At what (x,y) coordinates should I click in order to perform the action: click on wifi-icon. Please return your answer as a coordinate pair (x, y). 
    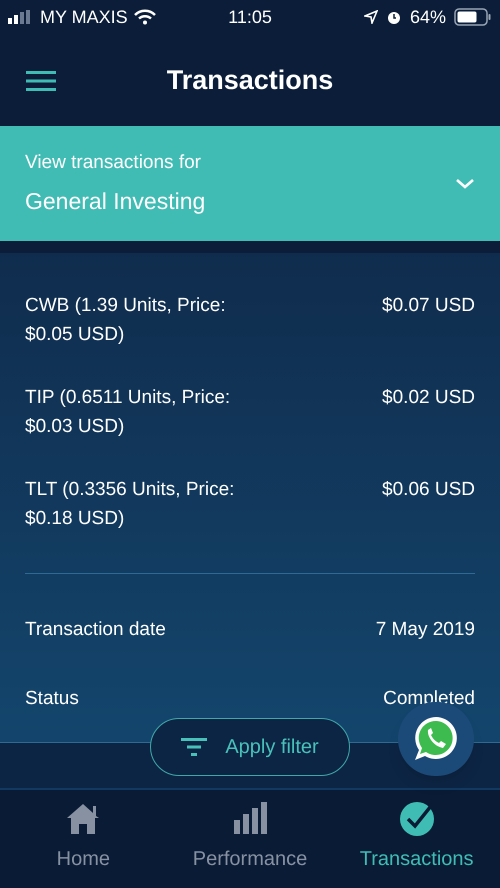
    Looking at the image, I should click on (145, 17).